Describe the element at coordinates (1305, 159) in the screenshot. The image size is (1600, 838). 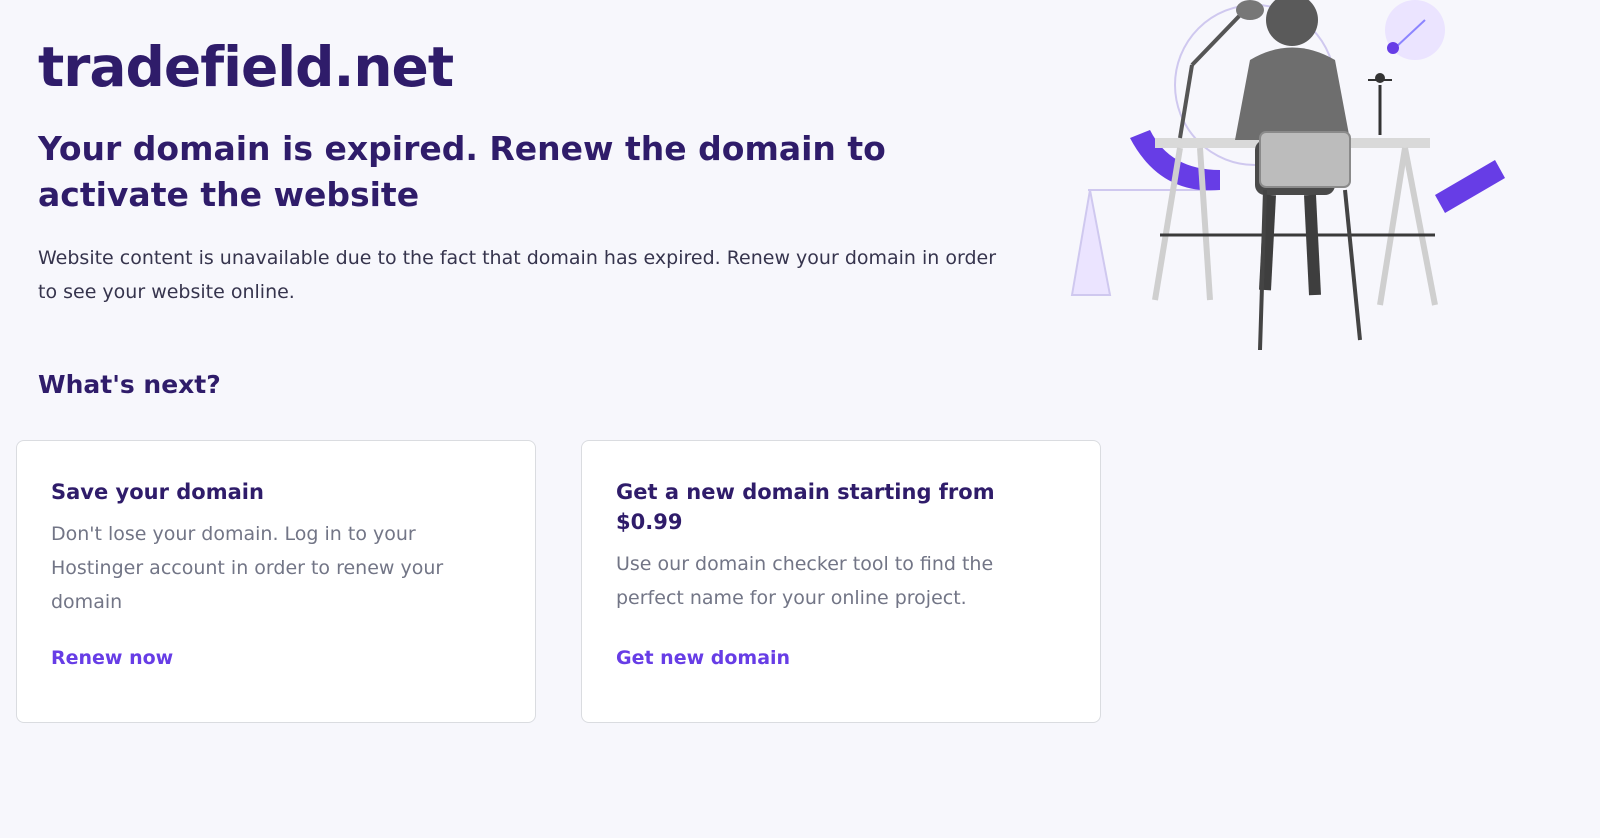
I see `chair-back-shape` at that location.